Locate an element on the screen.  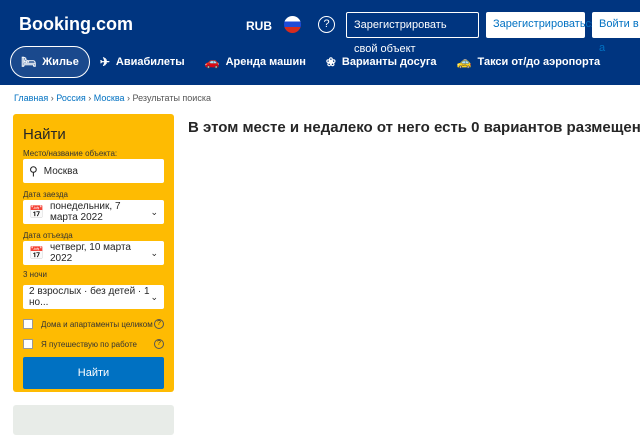
search-icon: ⚲ is located at coordinates (33, 171).